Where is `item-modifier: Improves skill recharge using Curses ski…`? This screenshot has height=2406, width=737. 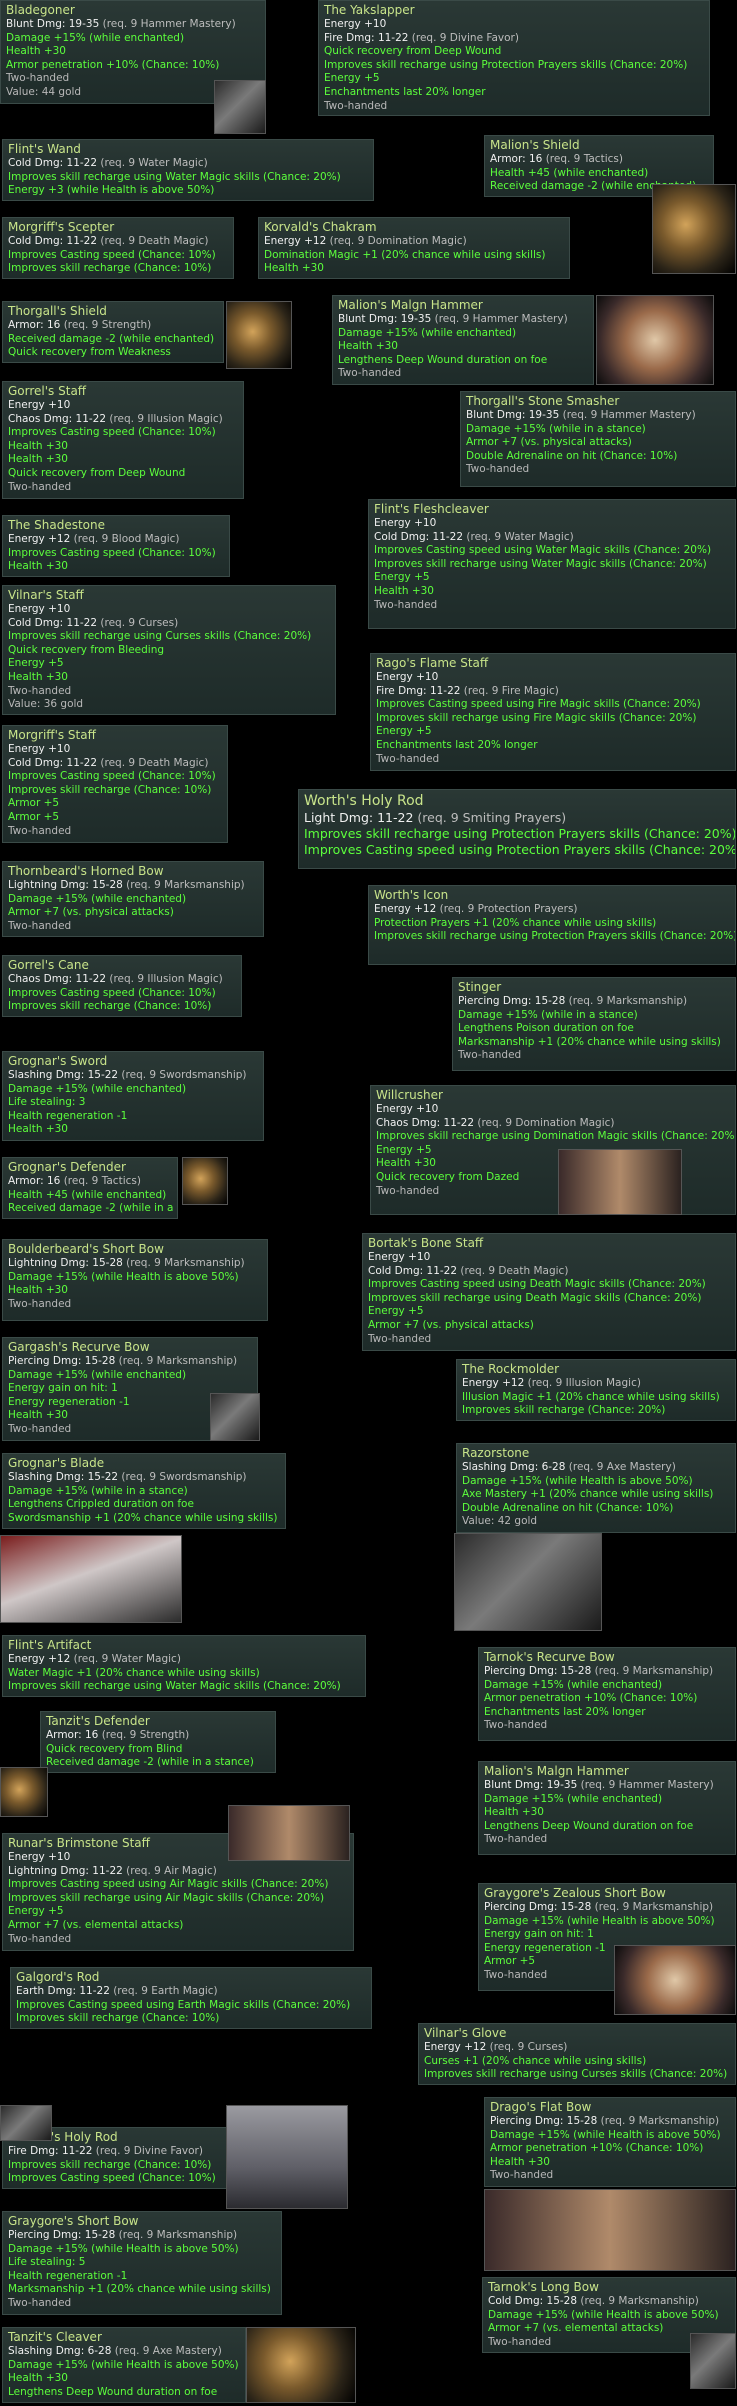 item-modifier: Improves skill recharge using Curses ski… is located at coordinates (160, 636).